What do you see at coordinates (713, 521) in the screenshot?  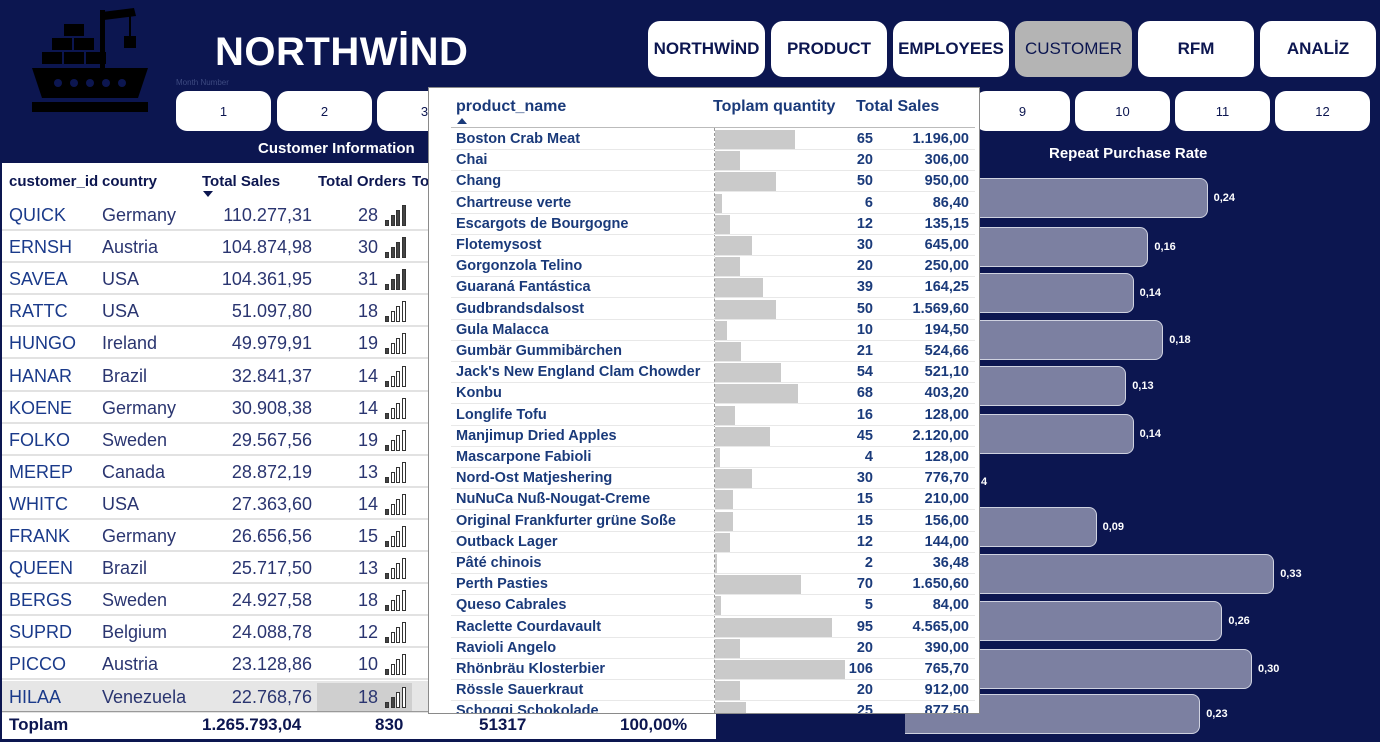 I see `list-item: Original Frankfurter grüne Soße 15 156,00` at bounding box center [713, 521].